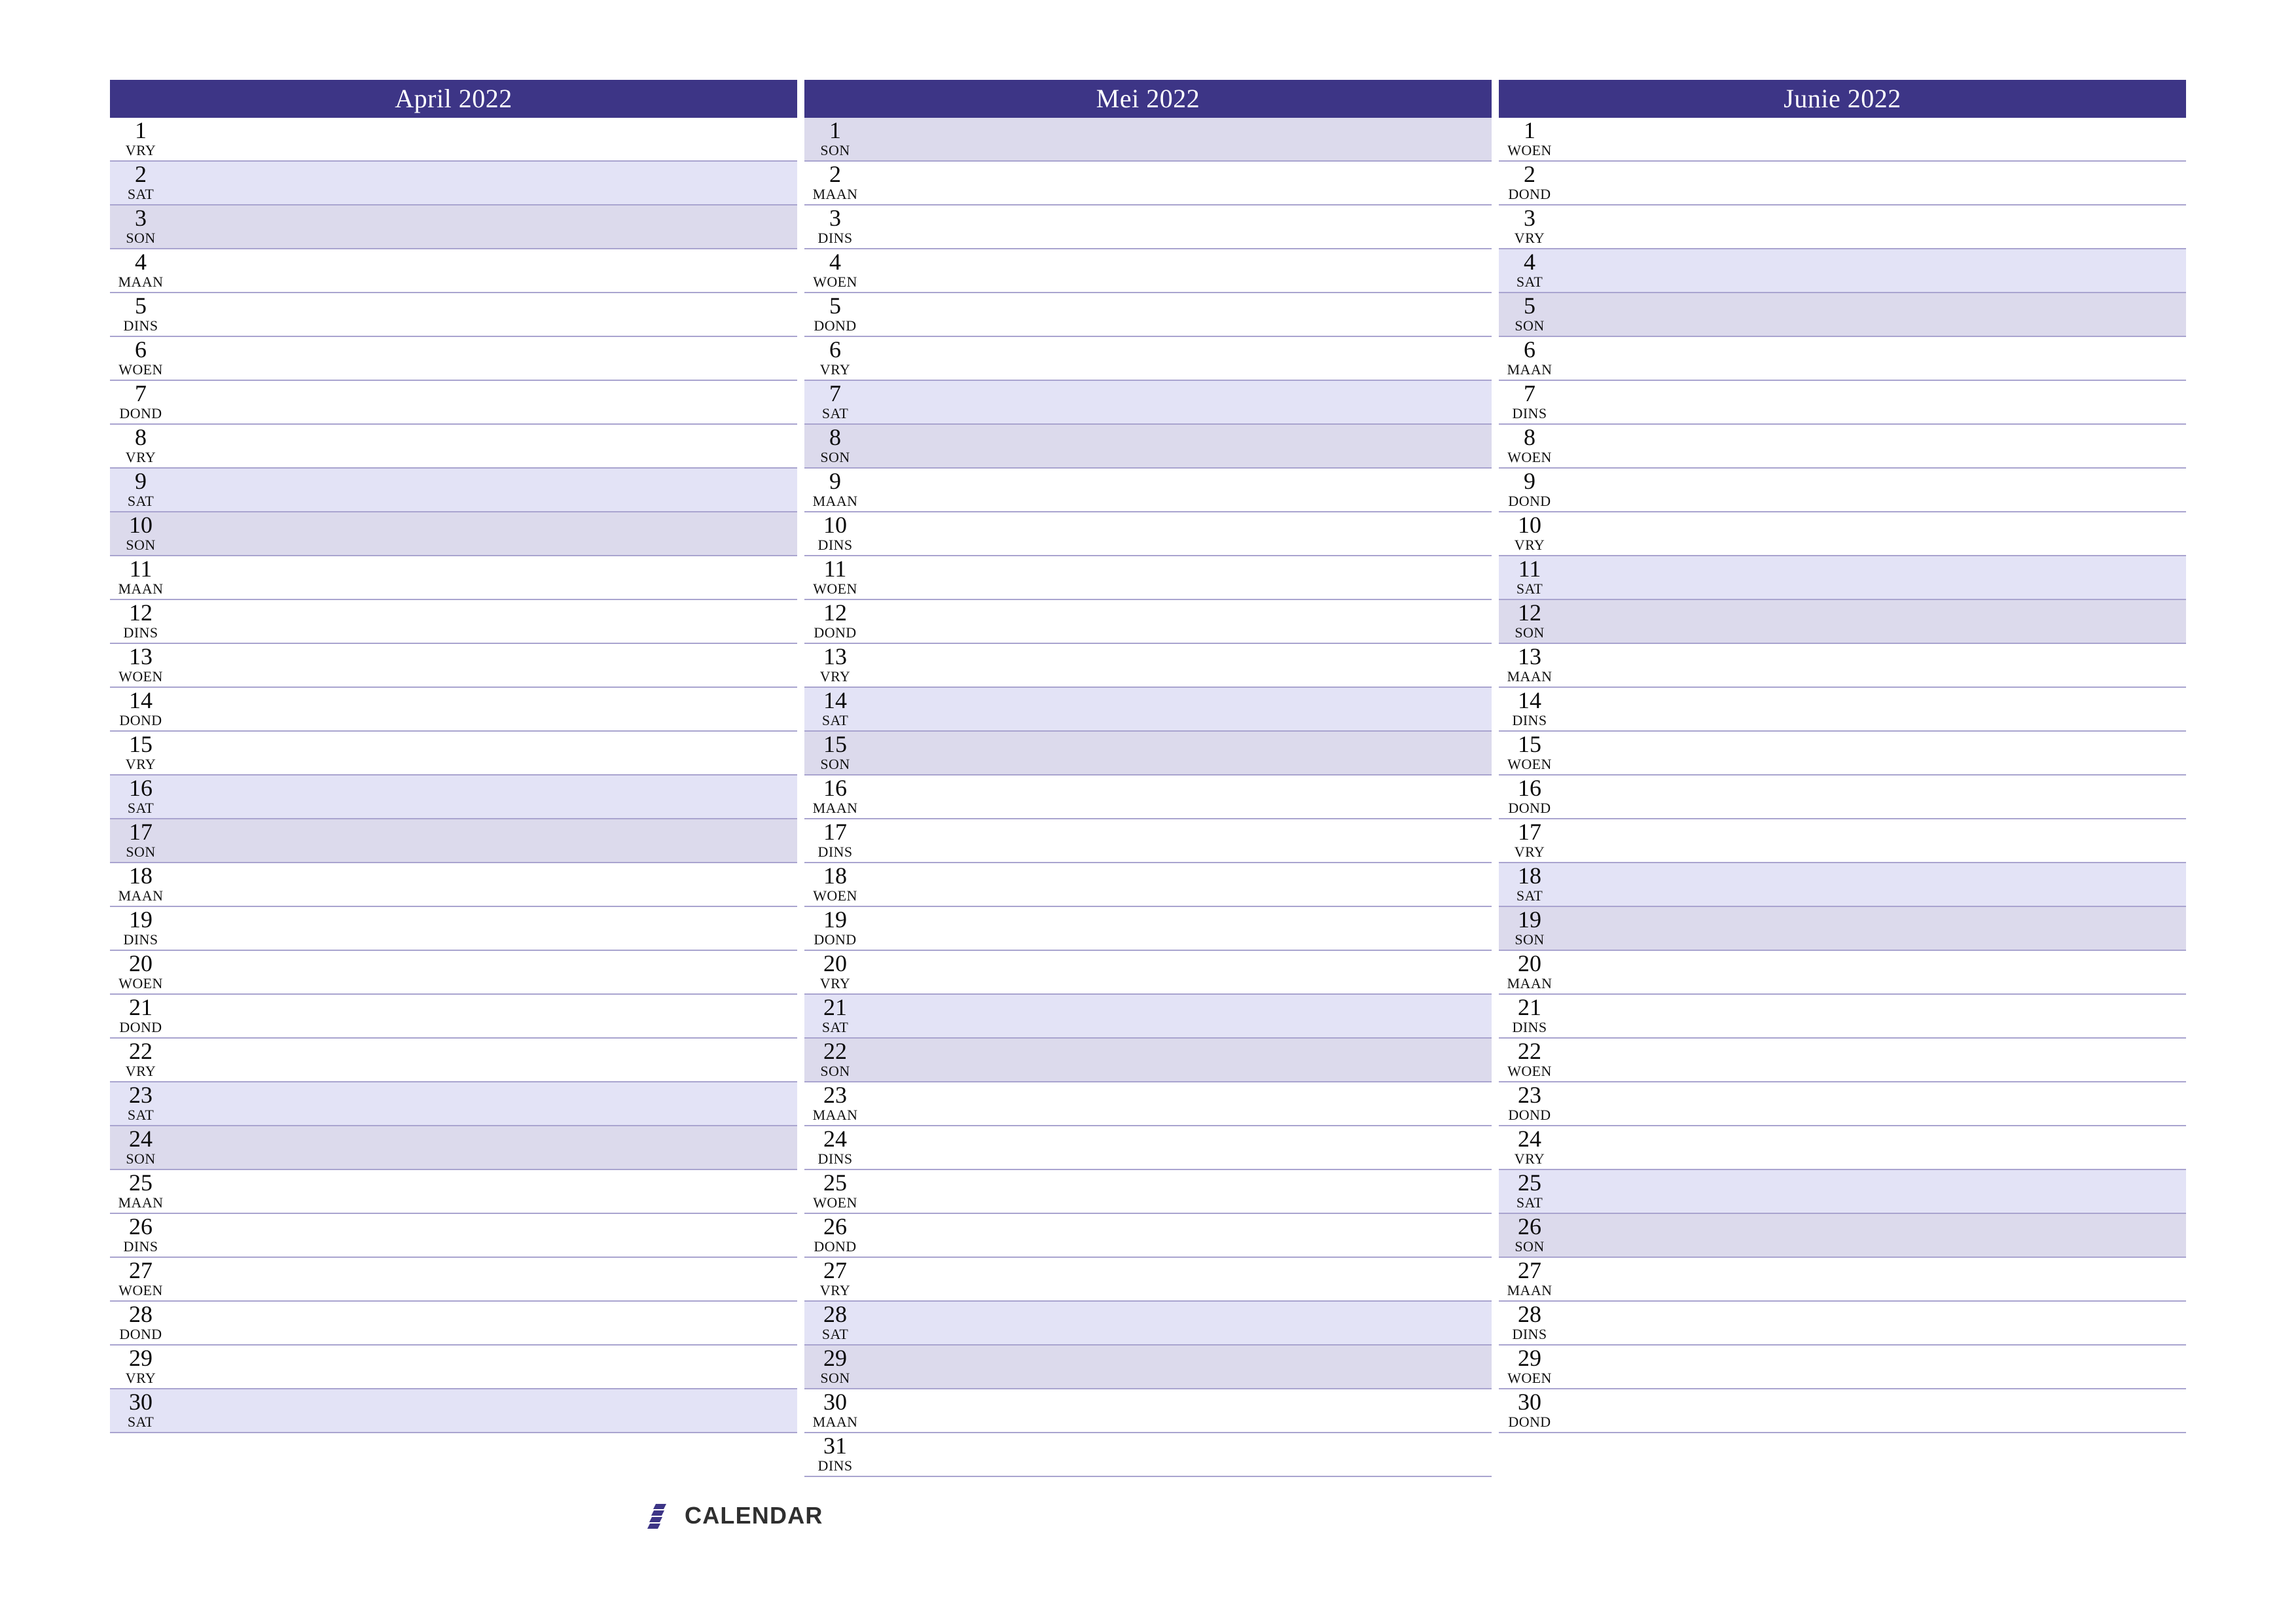  I want to click on day-row: 23 SAT, so click(453, 1104).